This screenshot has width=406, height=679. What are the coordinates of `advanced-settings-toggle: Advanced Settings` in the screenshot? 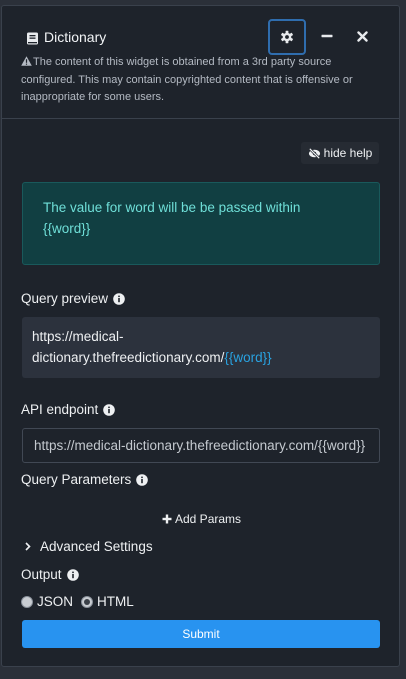 It's located at (89, 546).